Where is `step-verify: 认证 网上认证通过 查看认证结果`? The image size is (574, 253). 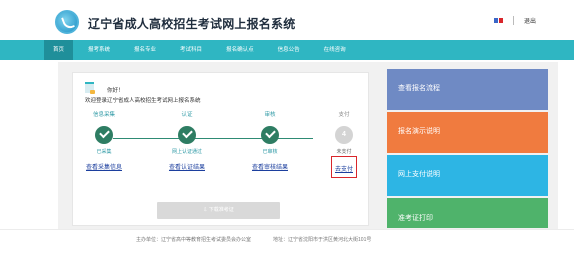 step-verify: 认证 网上认证通过 查看认证结果 is located at coordinates (187, 142).